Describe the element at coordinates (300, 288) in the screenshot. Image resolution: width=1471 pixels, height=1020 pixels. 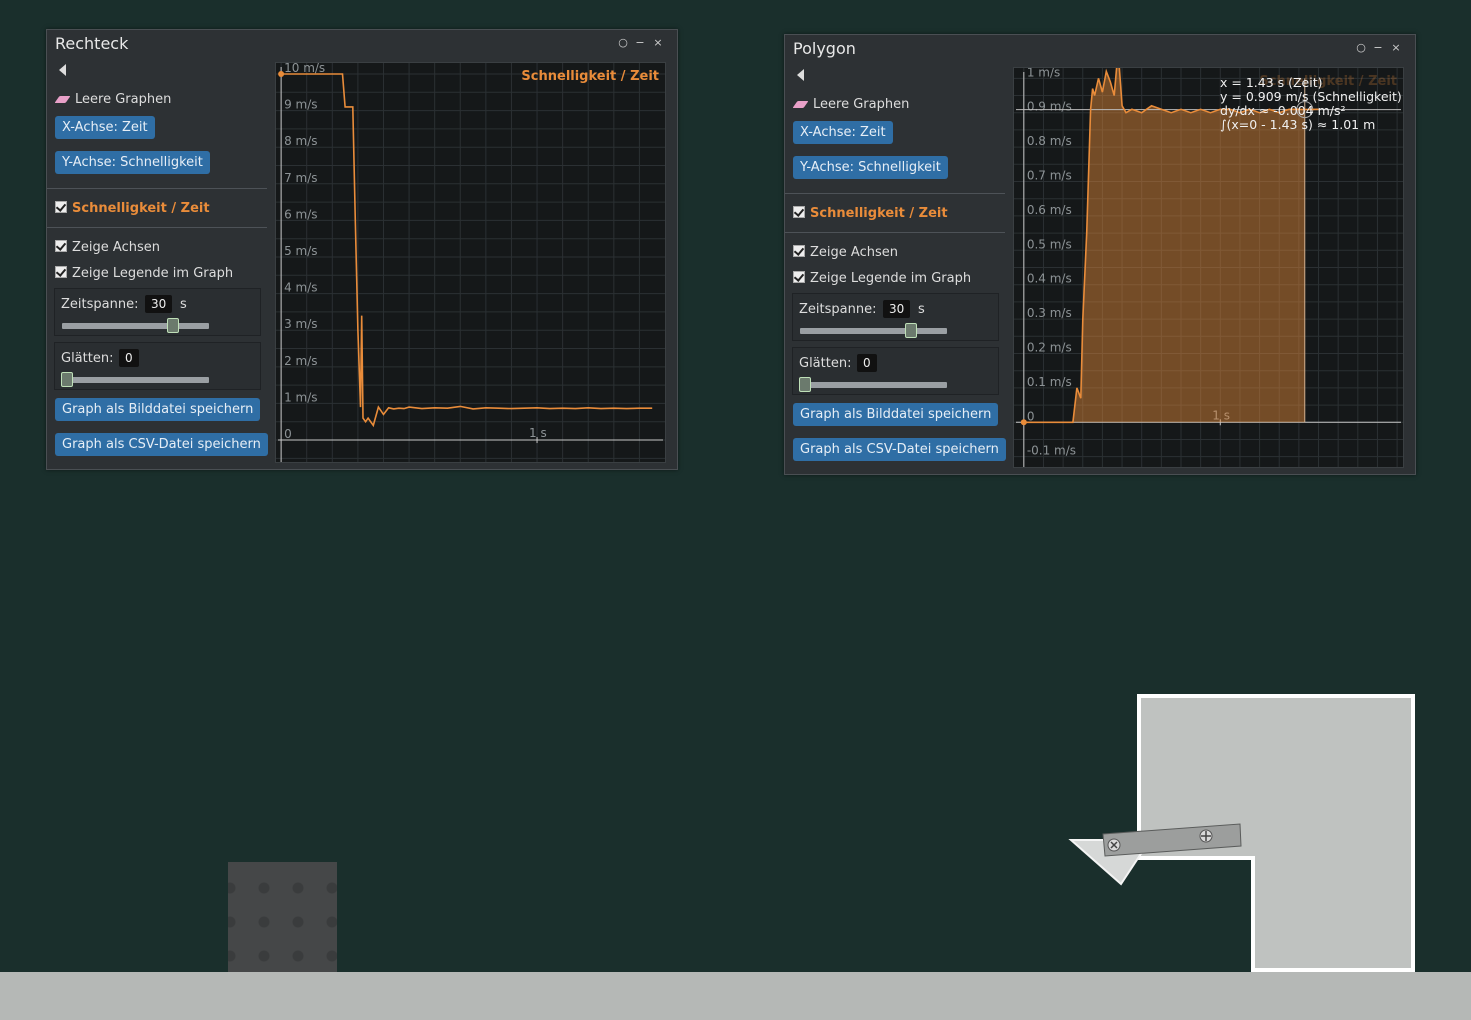
I see `y-tick-label: 4 m/s` at that location.